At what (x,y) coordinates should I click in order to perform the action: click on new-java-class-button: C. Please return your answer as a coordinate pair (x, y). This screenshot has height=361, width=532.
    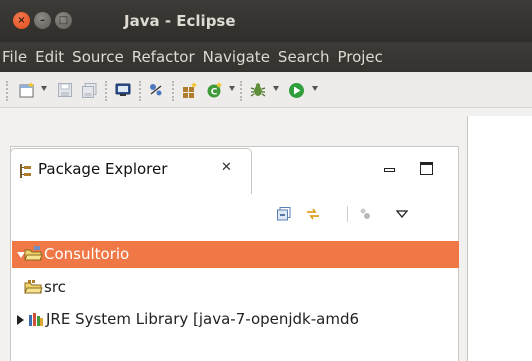
    Looking at the image, I should click on (214, 90).